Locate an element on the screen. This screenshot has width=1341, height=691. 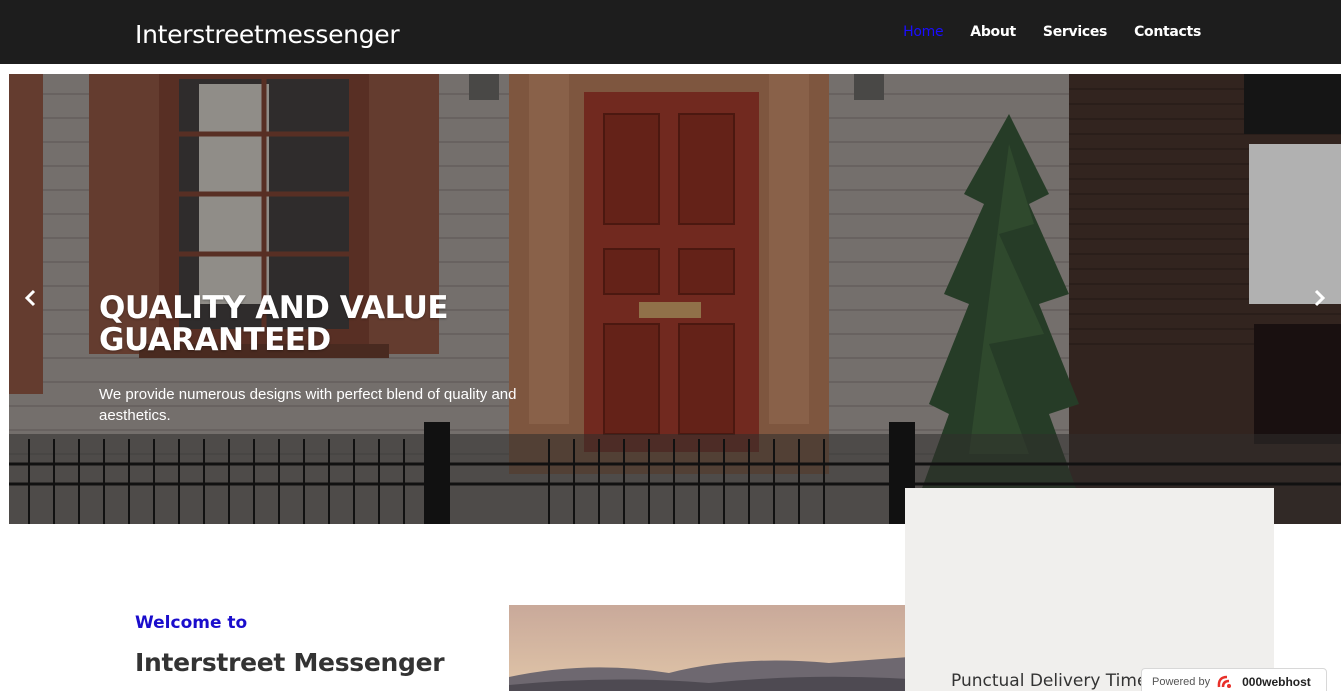
feature-title: Punctual Delivery Time is located at coordinates (1049, 681).